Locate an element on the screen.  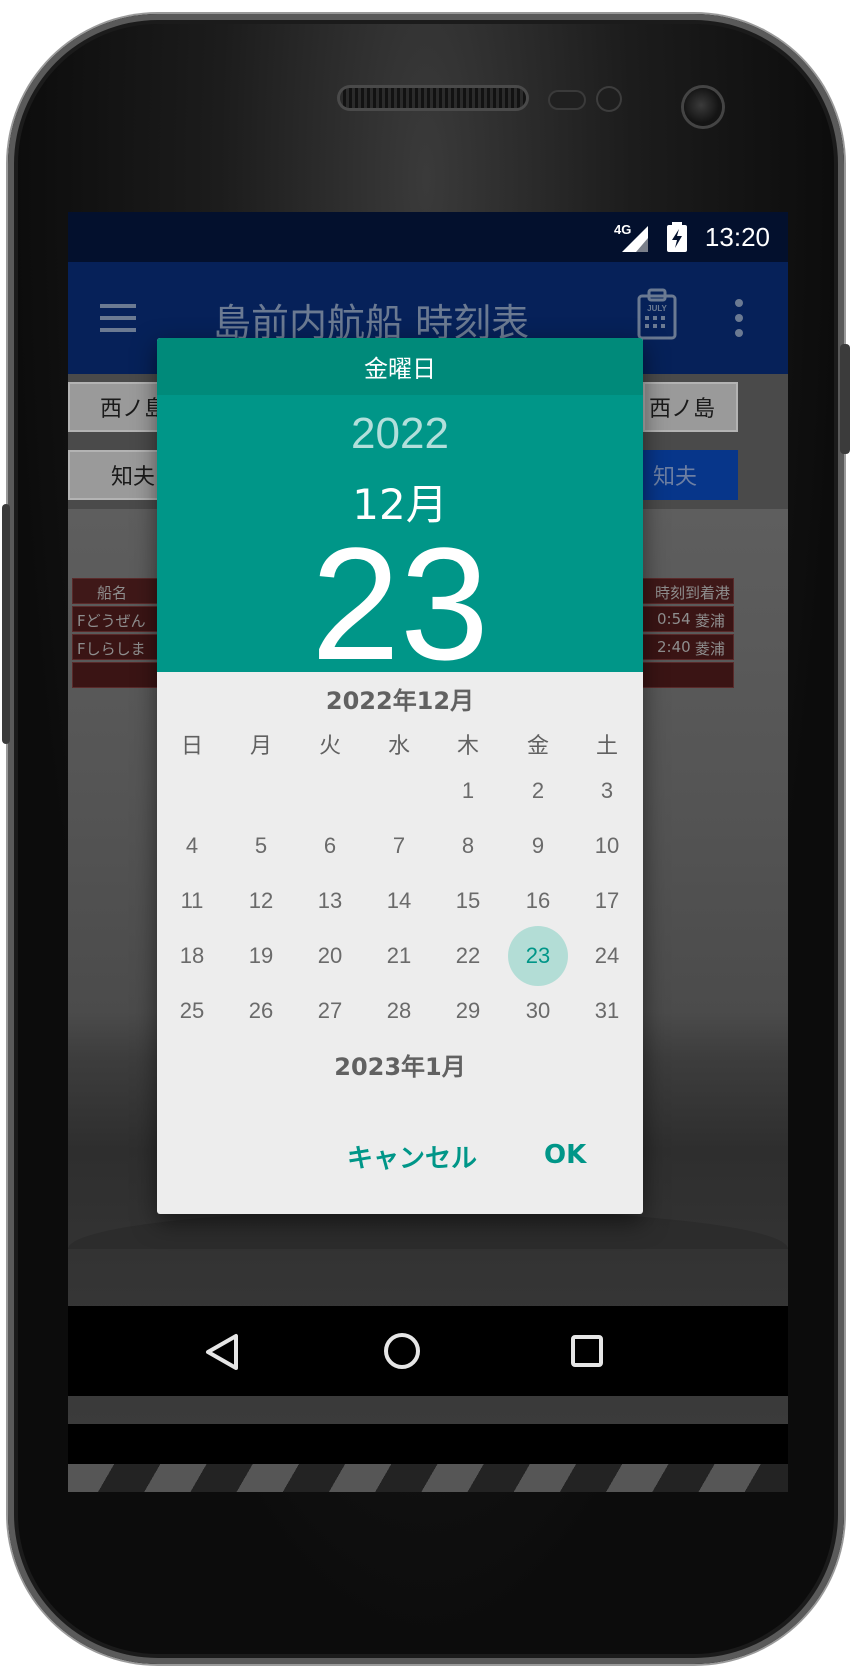
calendar-month-title: 2022年12月 is located at coordinates (400, 701).